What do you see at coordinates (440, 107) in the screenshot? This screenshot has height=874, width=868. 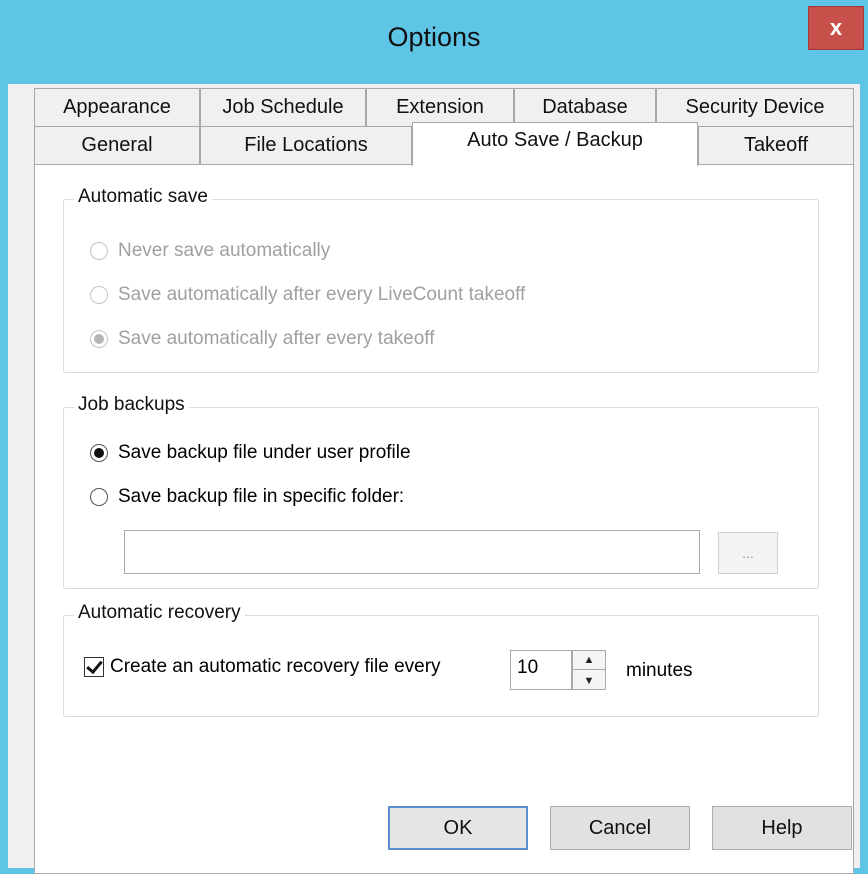 I see `tab-extension: Extension` at bounding box center [440, 107].